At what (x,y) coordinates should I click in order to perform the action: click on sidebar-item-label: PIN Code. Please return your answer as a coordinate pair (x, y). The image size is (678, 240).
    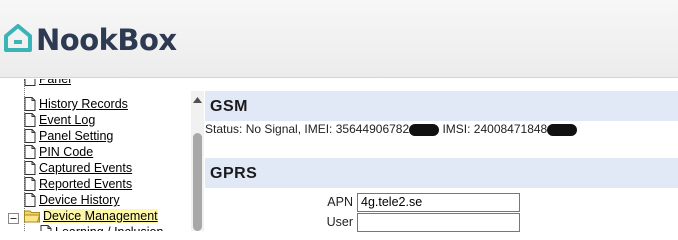
    Looking at the image, I should click on (66, 152).